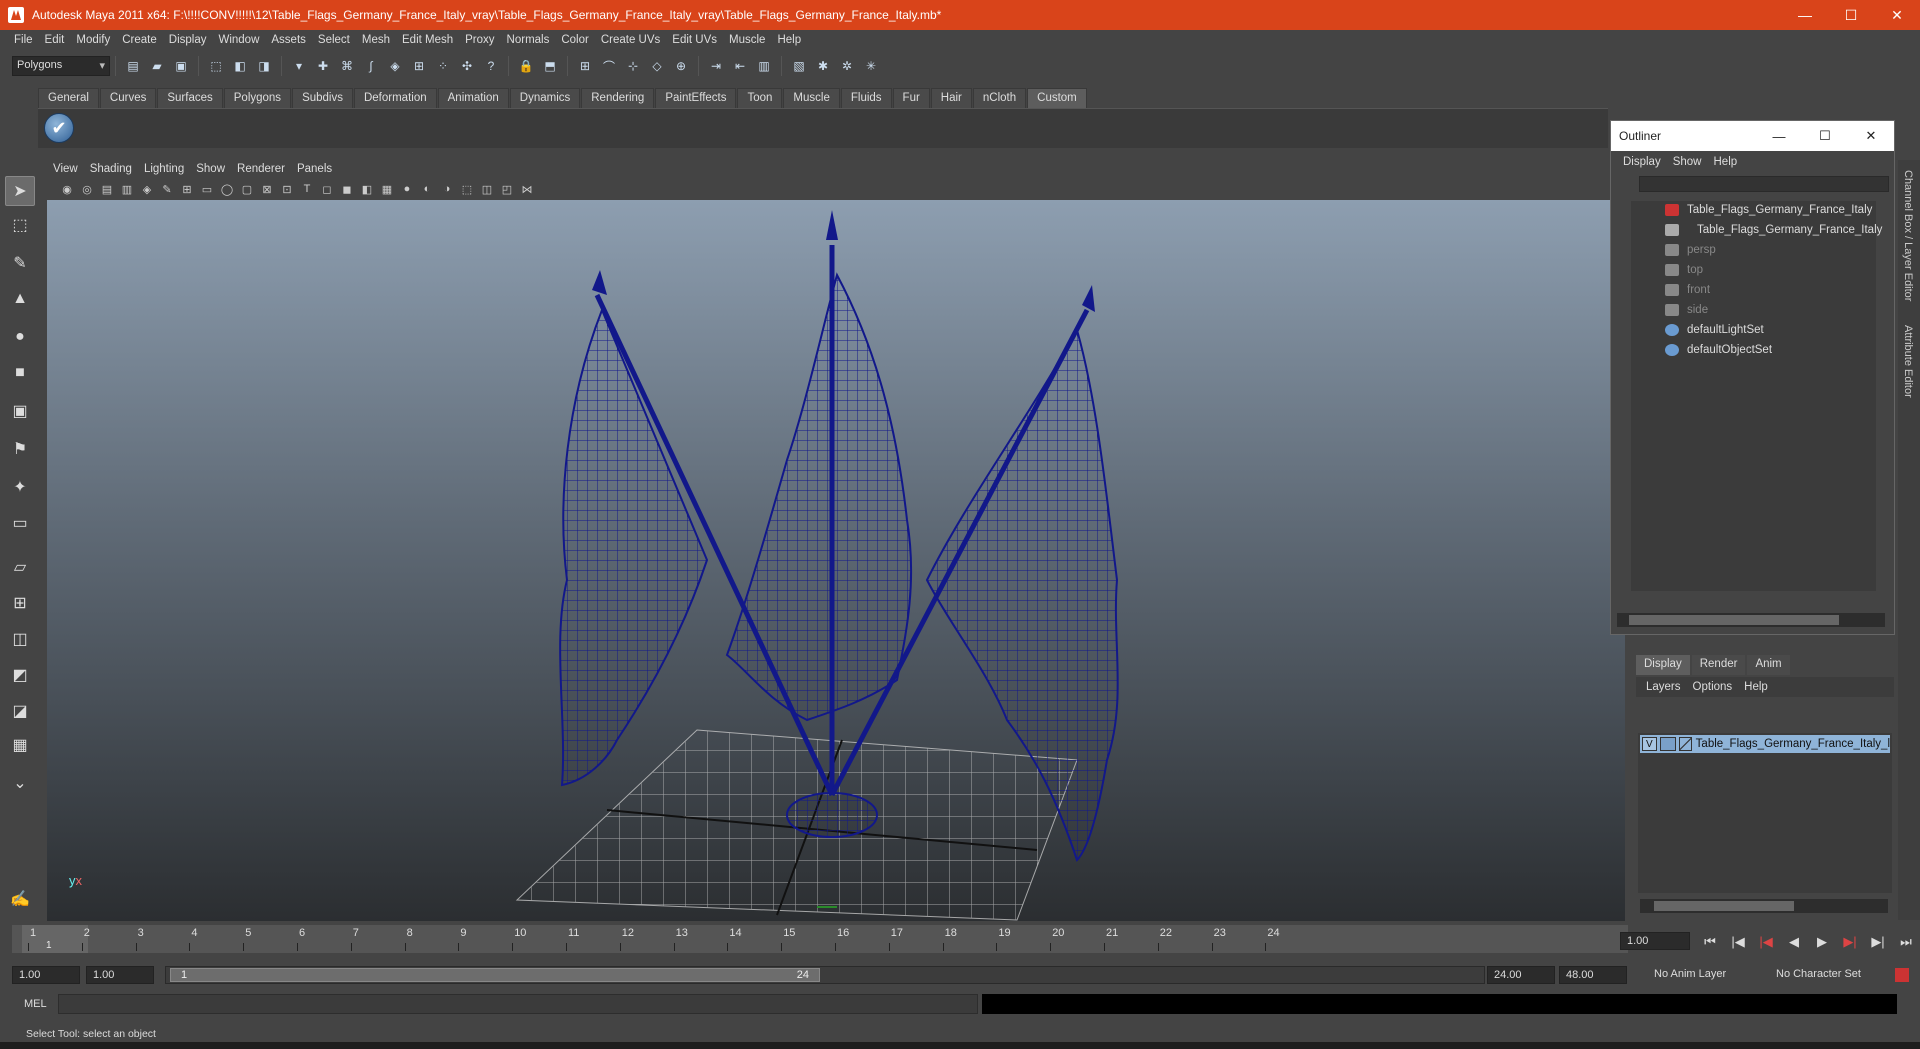 The height and width of the screenshot is (1049, 1920). What do you see at coordinates (20, 745) in the screenshot?
I see `hypershade-layout-icon: ▦` at bounding box center [20, 745].